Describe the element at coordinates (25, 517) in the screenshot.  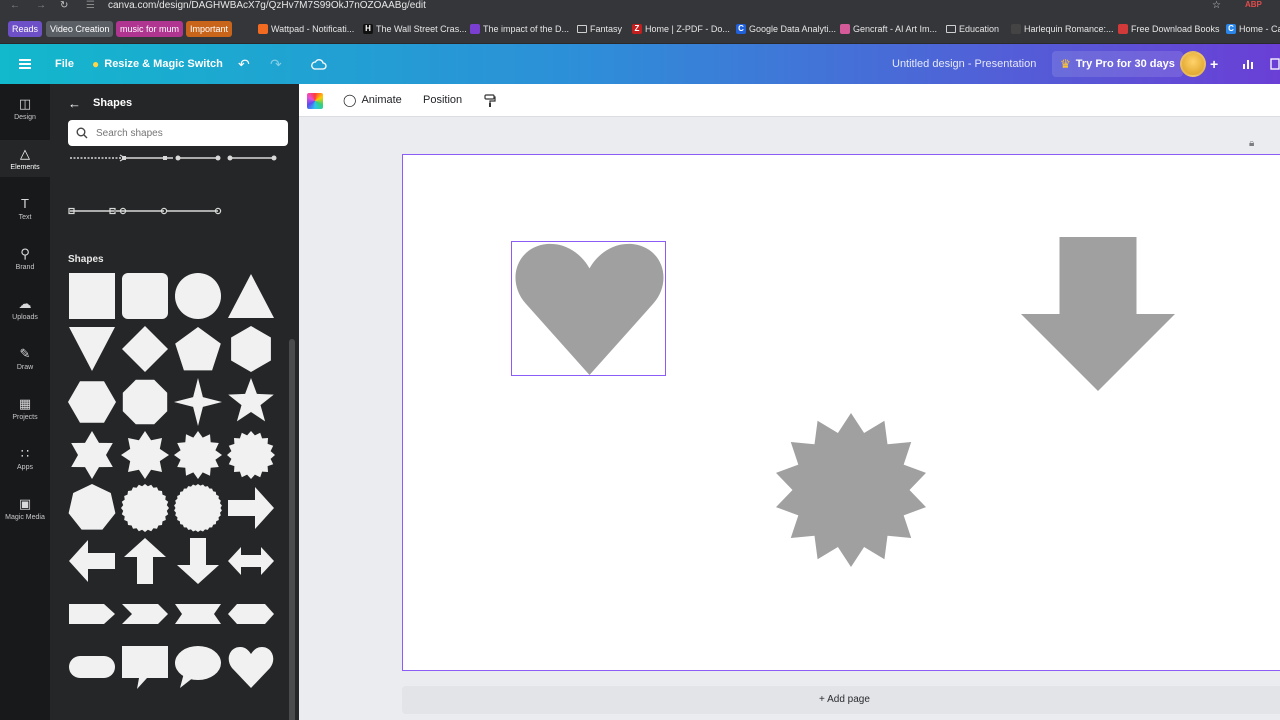
I see `rail-item-label: Magic Media` at that location.